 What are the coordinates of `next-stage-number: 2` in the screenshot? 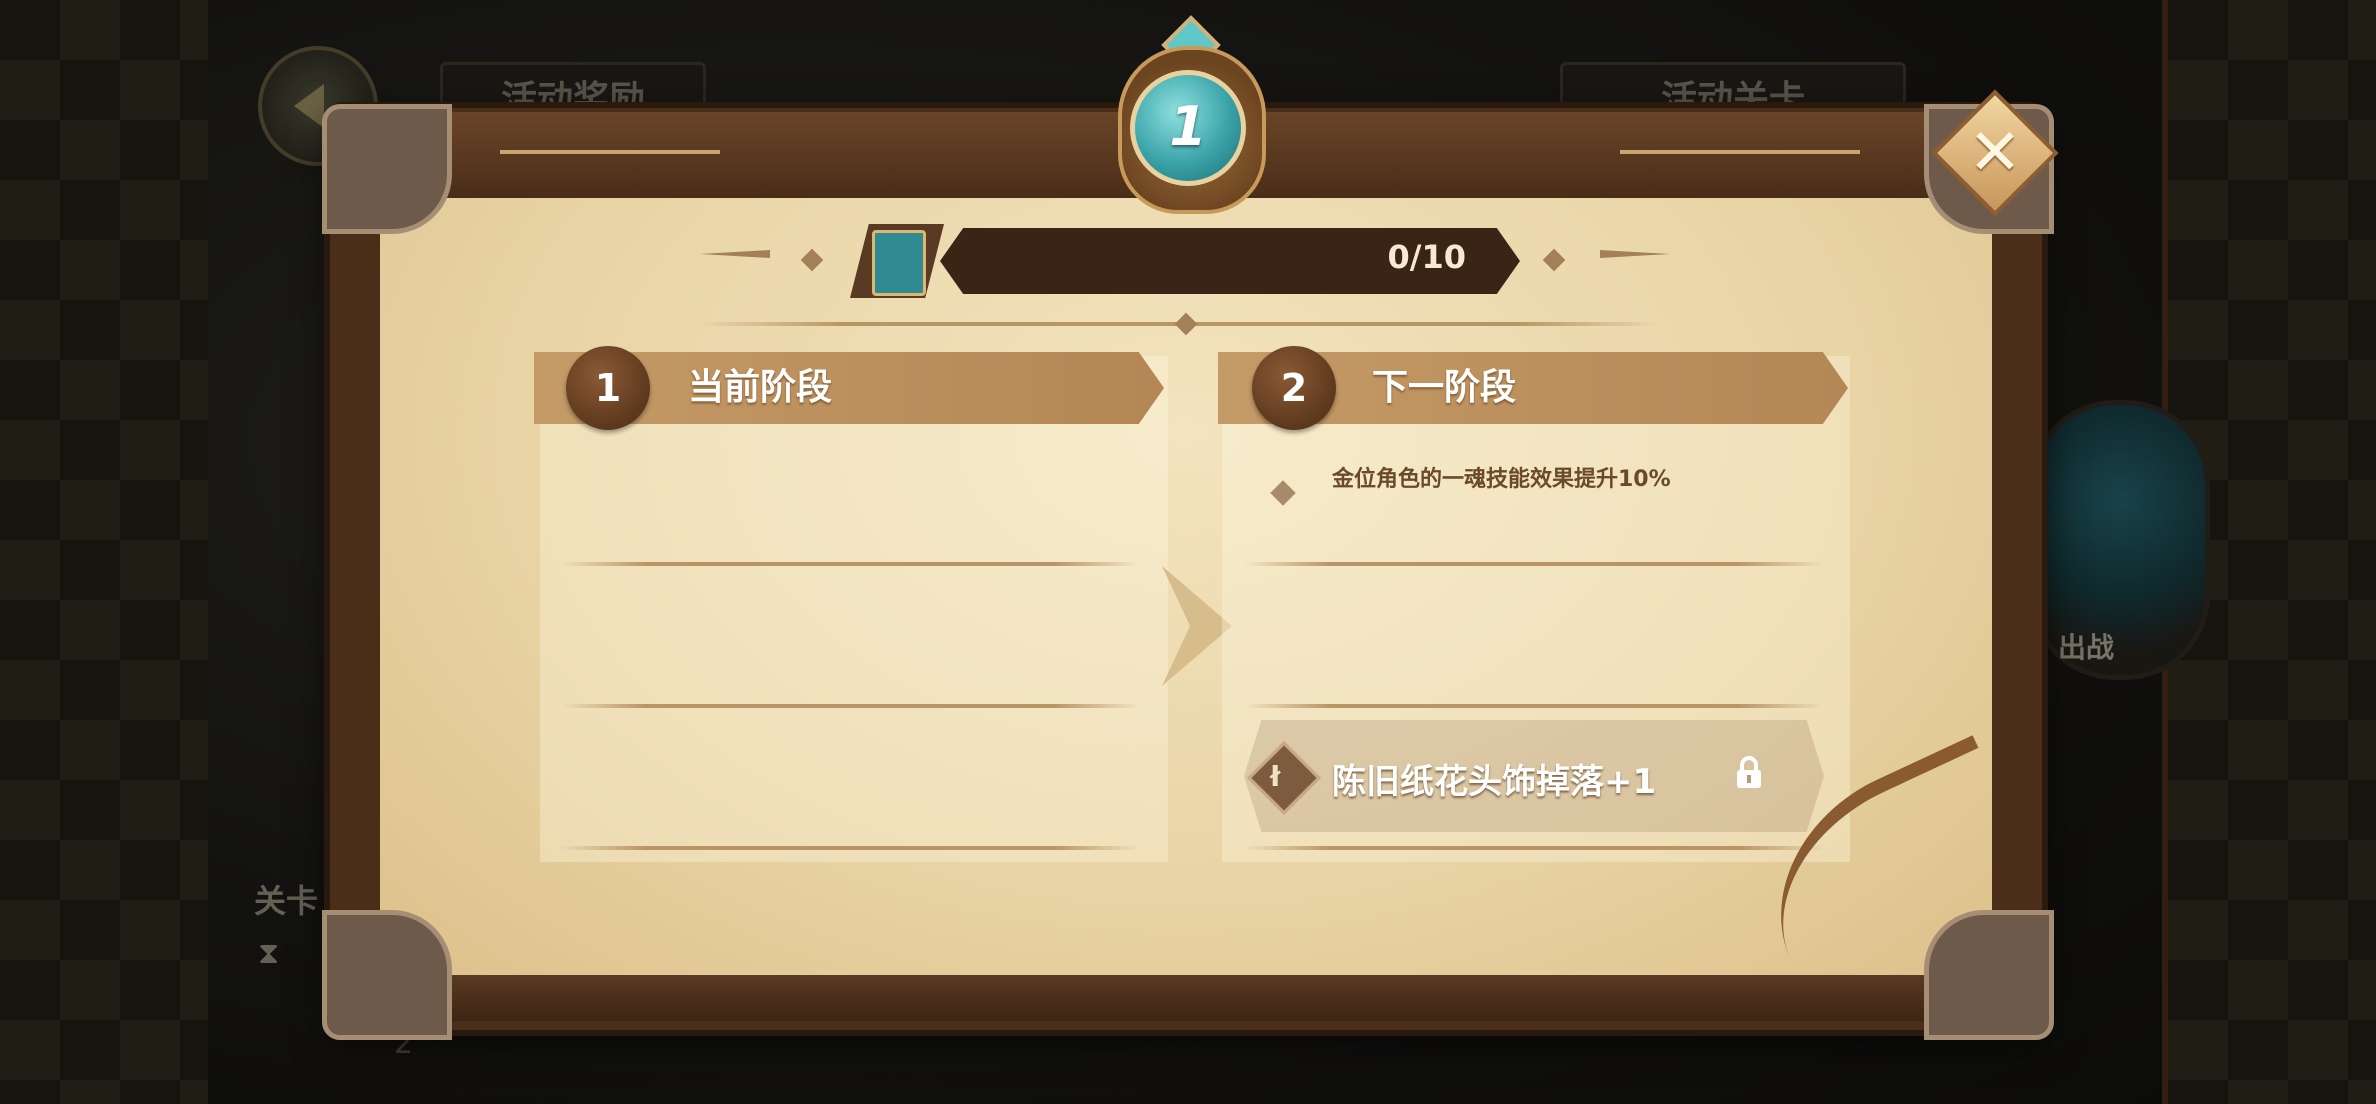 It's located at (1294, 388).